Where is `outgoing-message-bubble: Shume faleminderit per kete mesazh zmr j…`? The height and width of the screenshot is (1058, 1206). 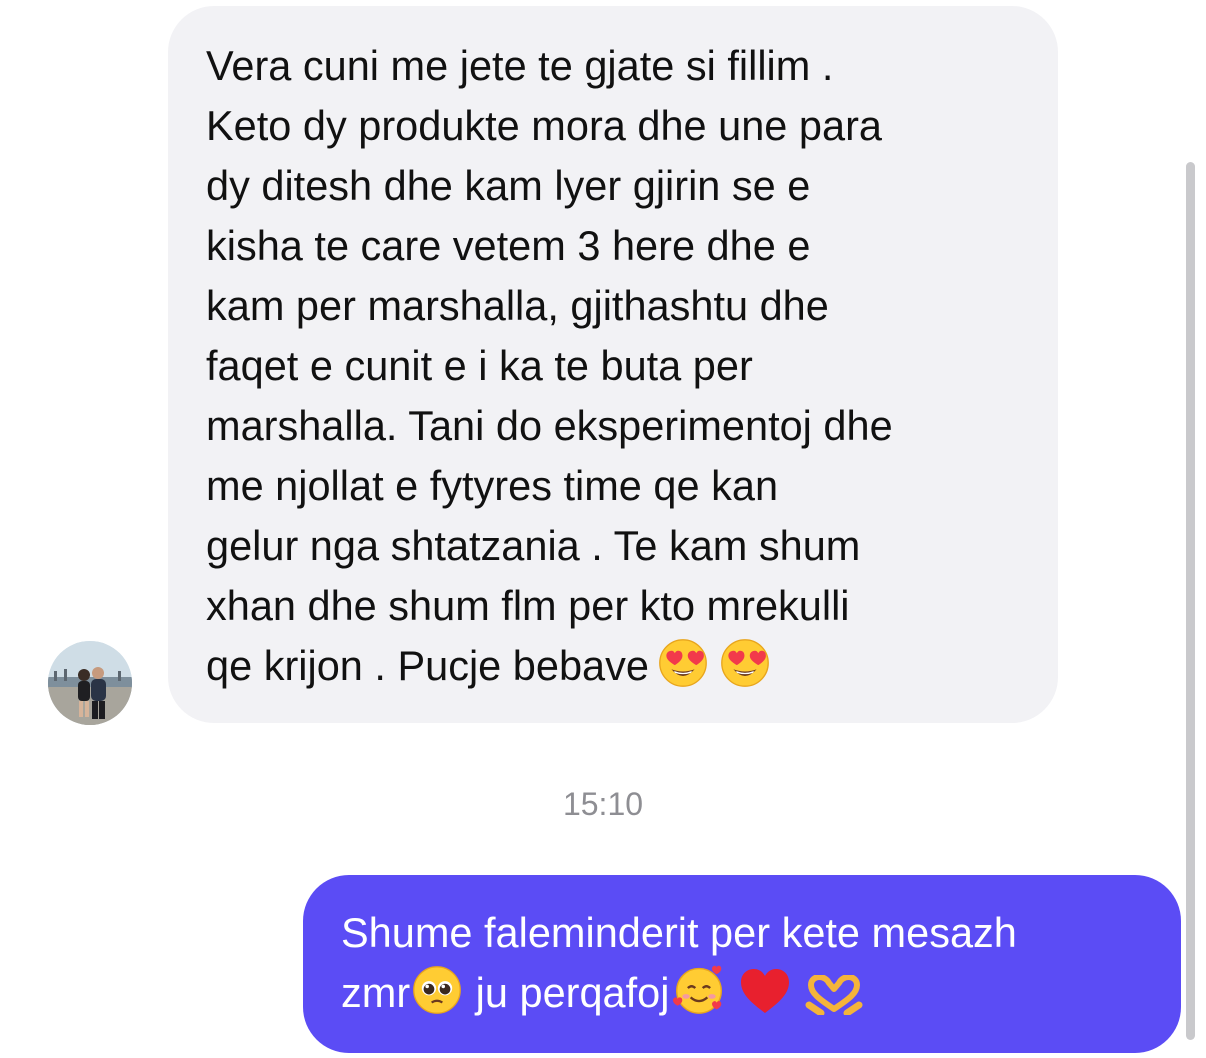
outgoing-message-bubble: Shume faleminderit per kete mesazh zmr j… is located at coordinates (742, 964).